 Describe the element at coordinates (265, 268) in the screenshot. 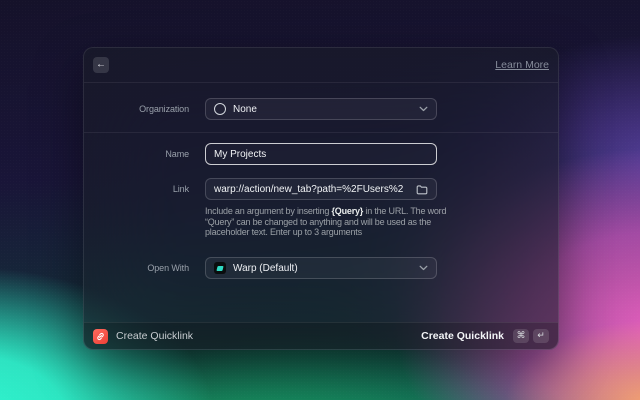

I see `open-with-value: Warp (Default)` at that location.